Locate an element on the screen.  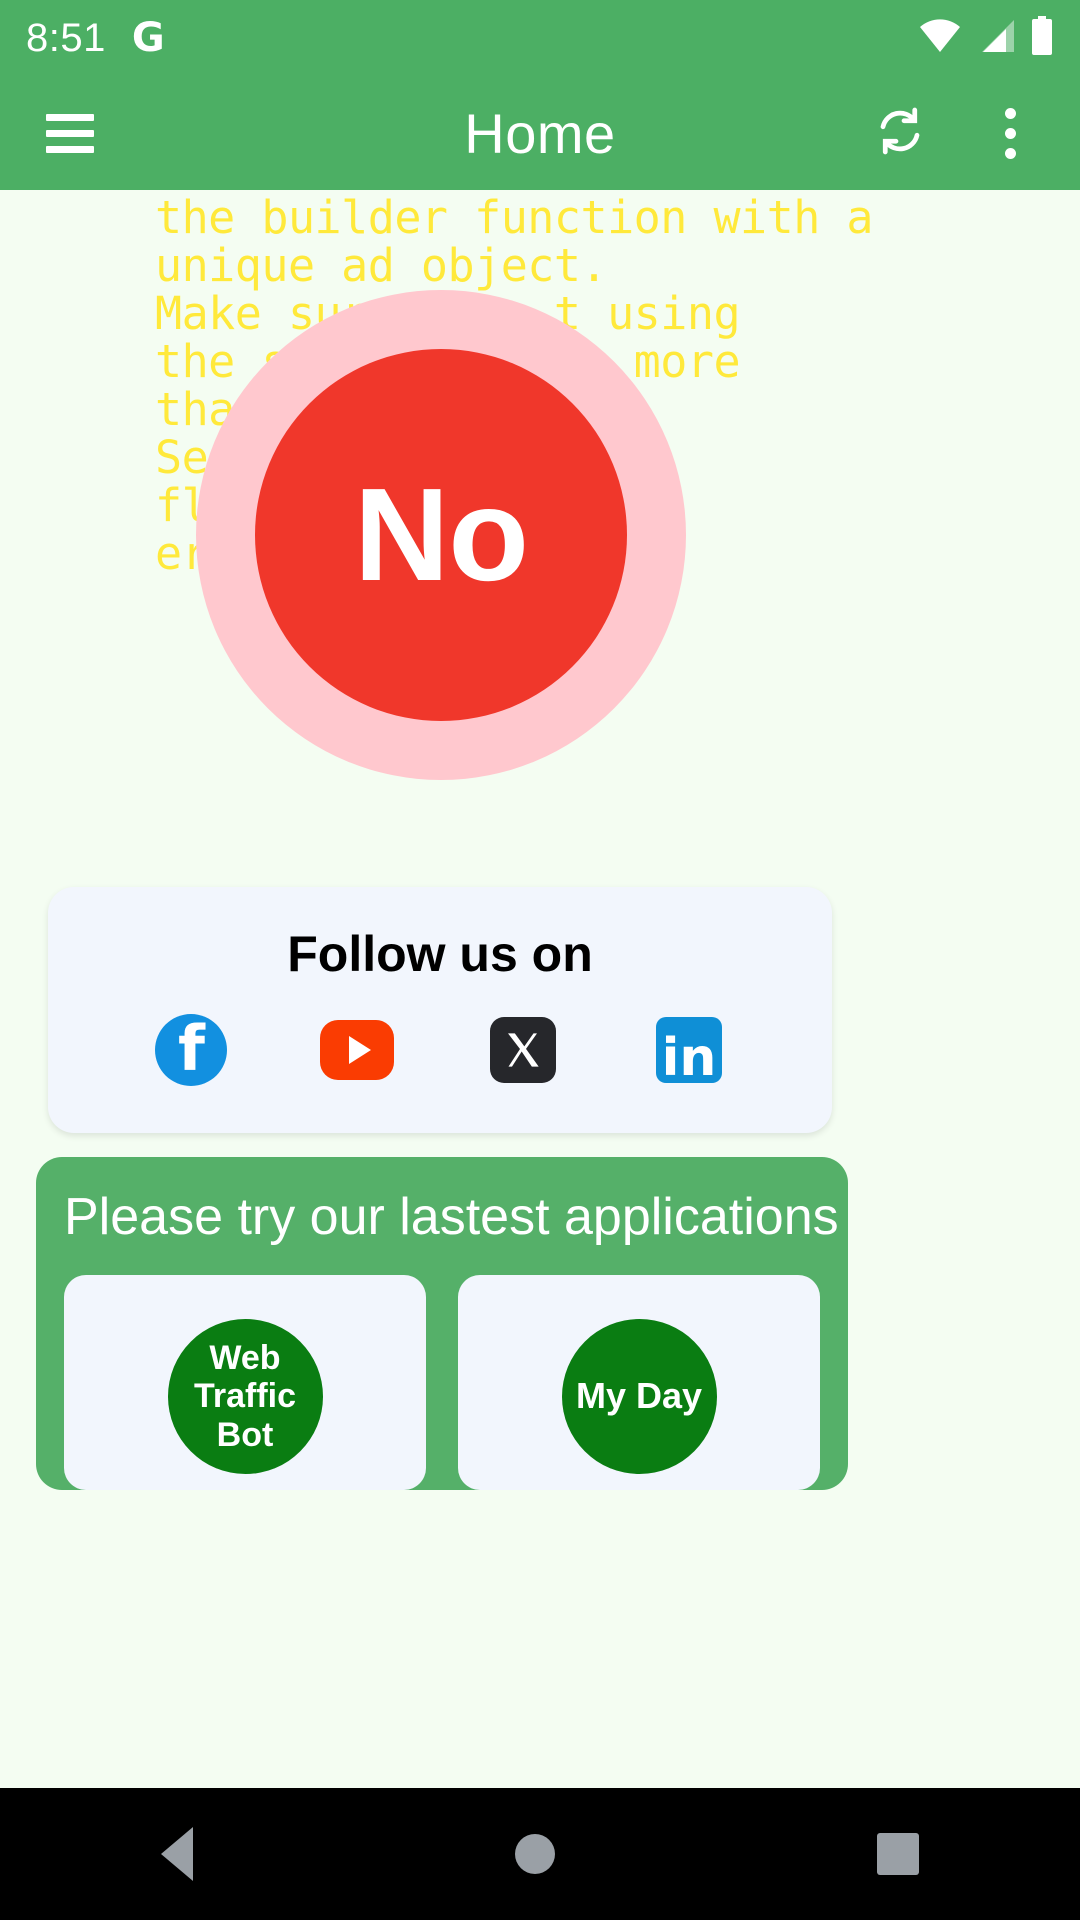
app-tile-web-traffic-bot: Web Traffic Bot is located at coordinates (245, 1382).